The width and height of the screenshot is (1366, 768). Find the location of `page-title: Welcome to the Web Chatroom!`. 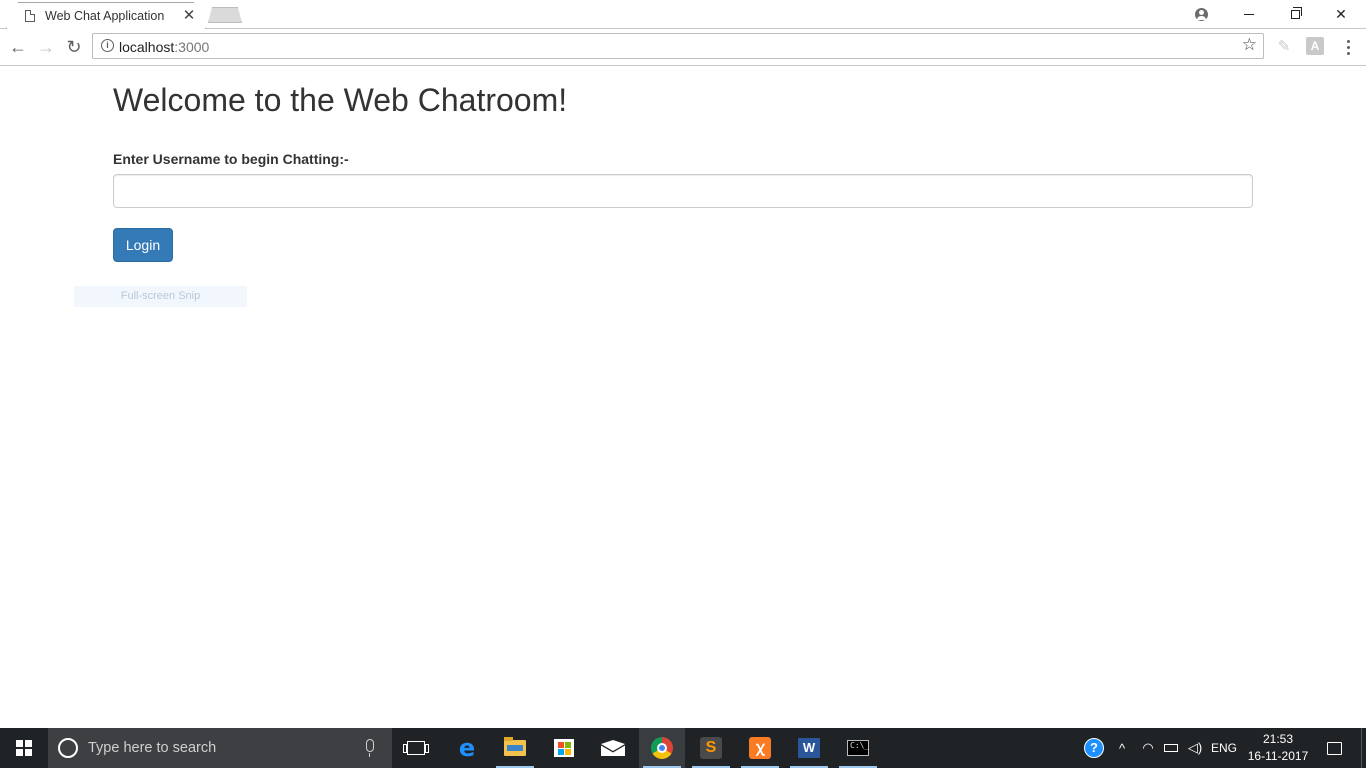

page-title: Welcome to the Web Chatroom! is located at coordinates (340, 100).